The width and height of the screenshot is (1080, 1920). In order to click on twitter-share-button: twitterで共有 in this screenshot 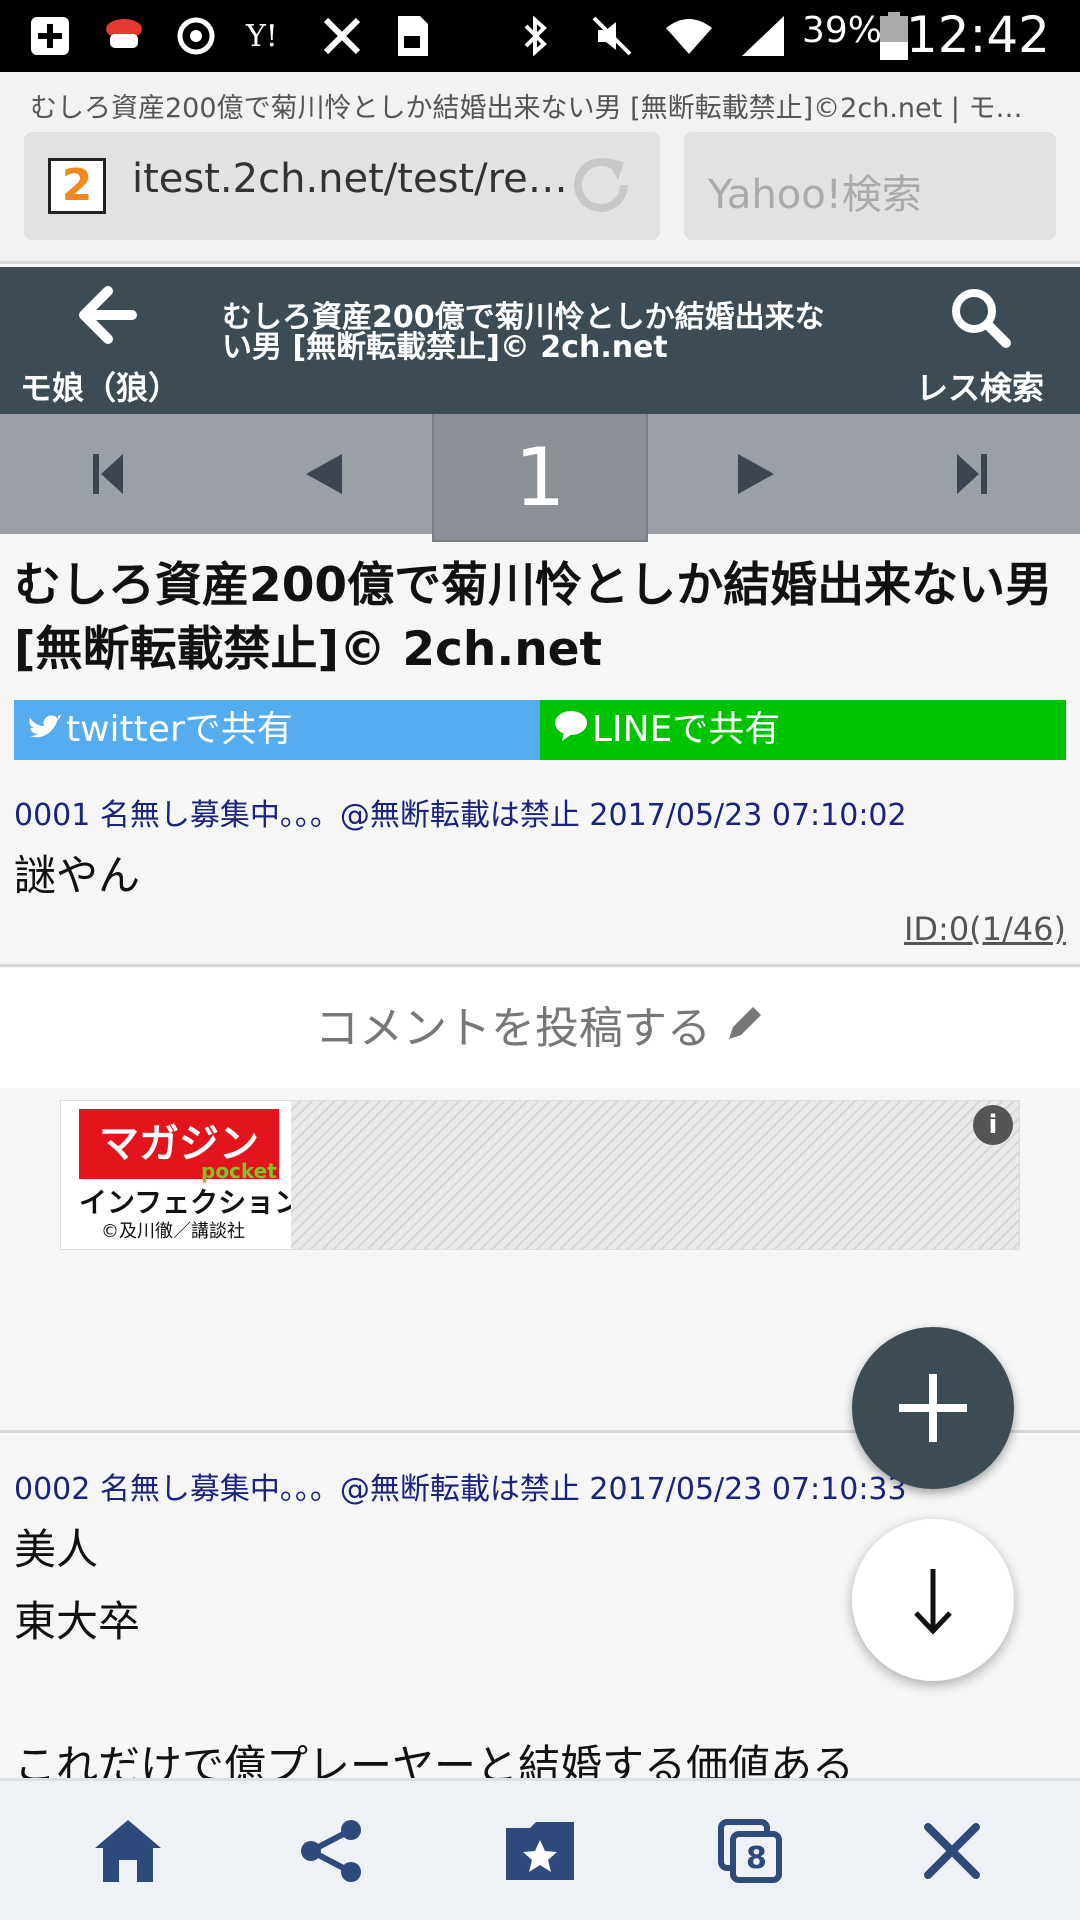, I will do `click(277, 730)`.